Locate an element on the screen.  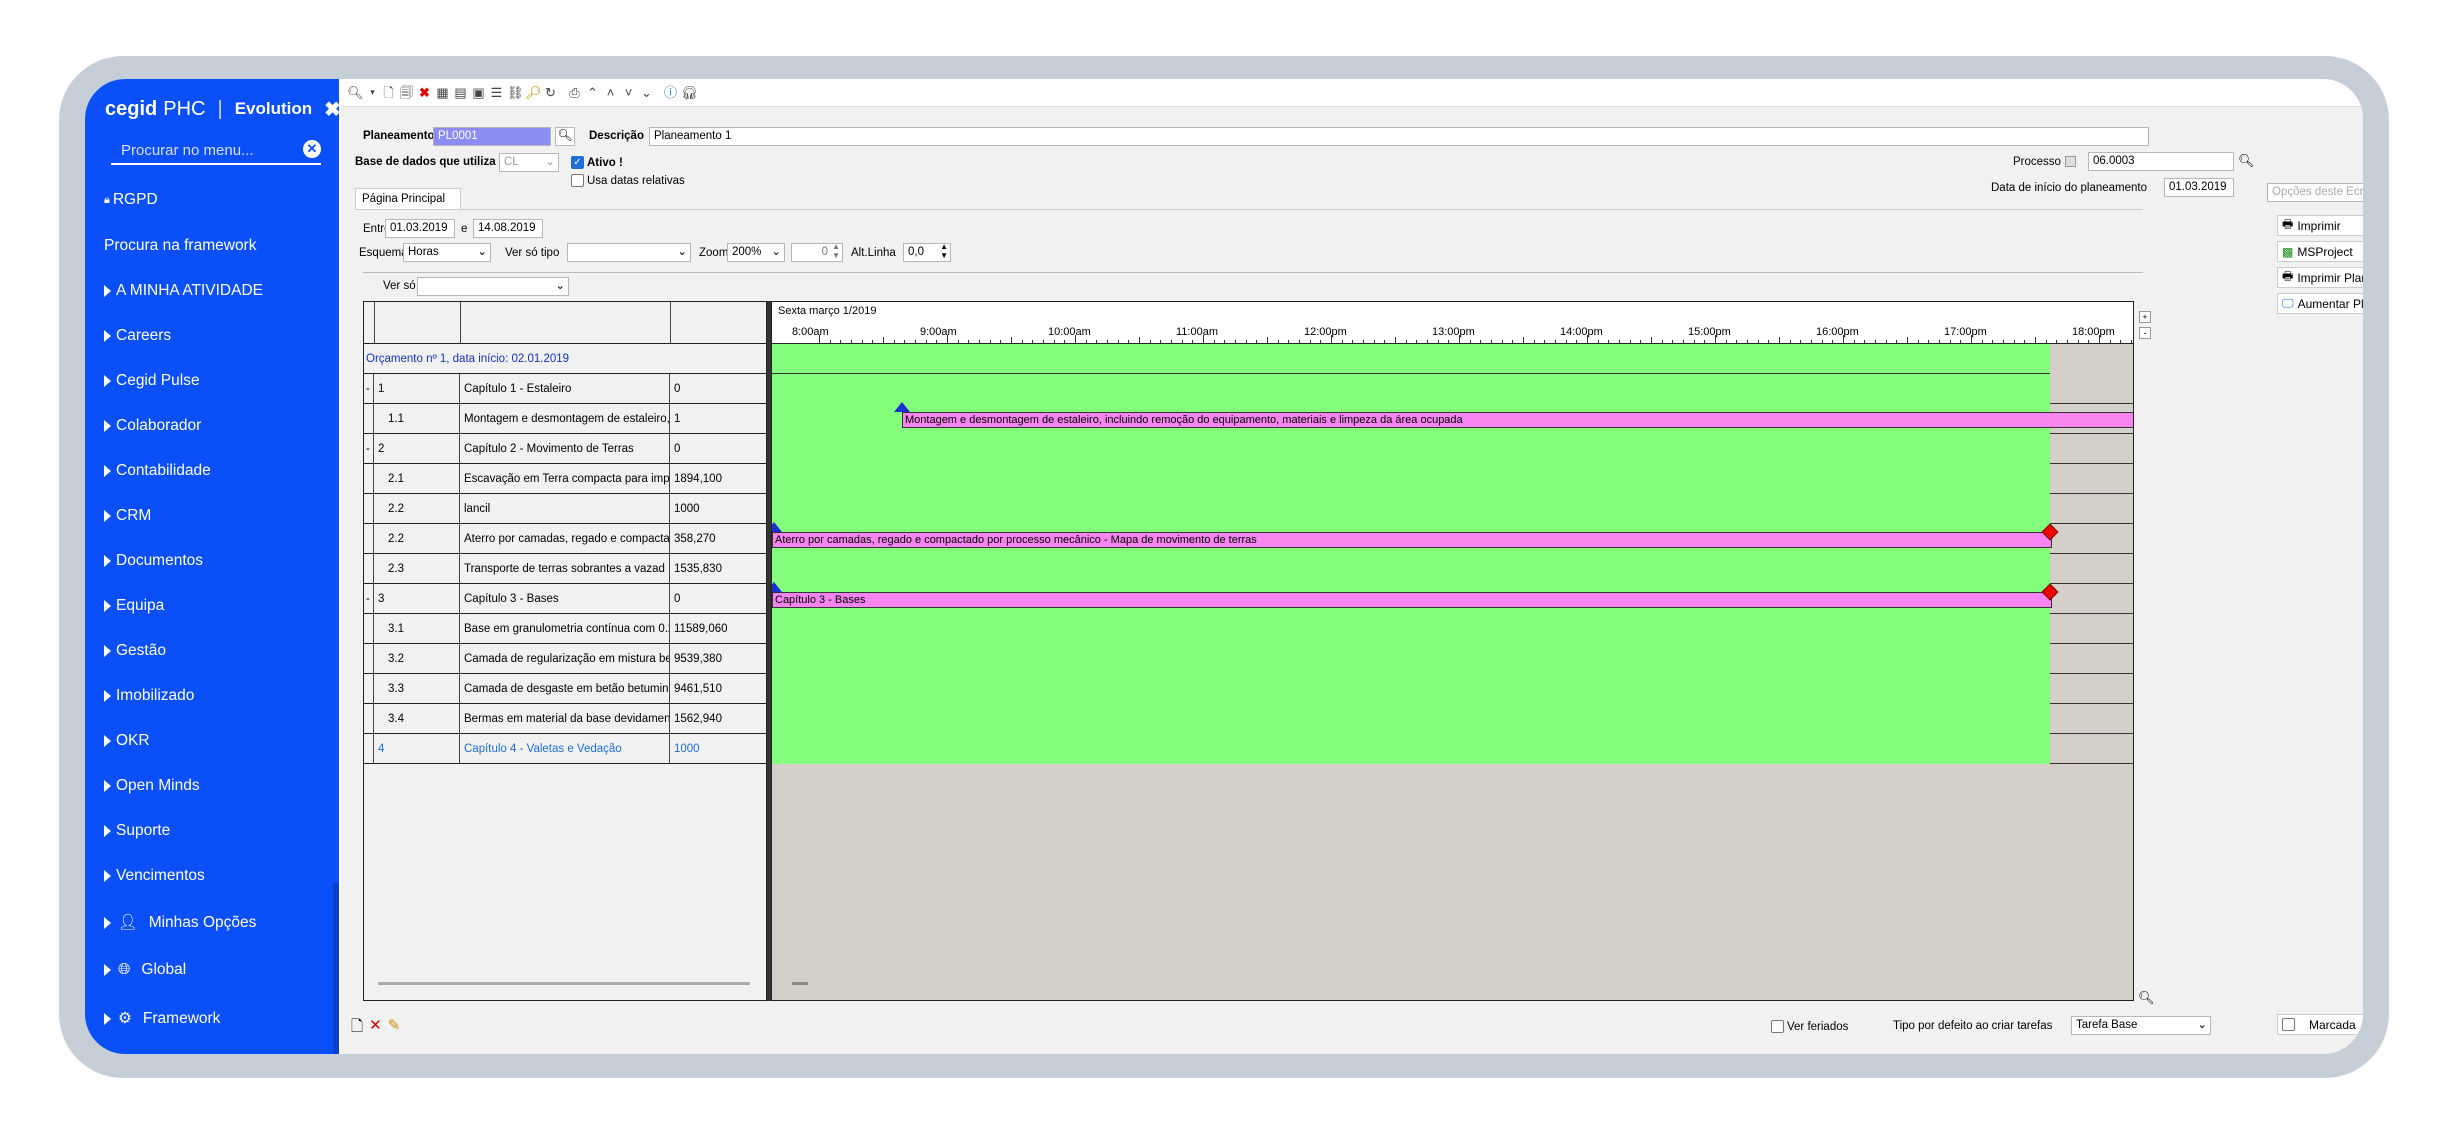
horizontal-scrollbar is located at coordinates (564, 983).